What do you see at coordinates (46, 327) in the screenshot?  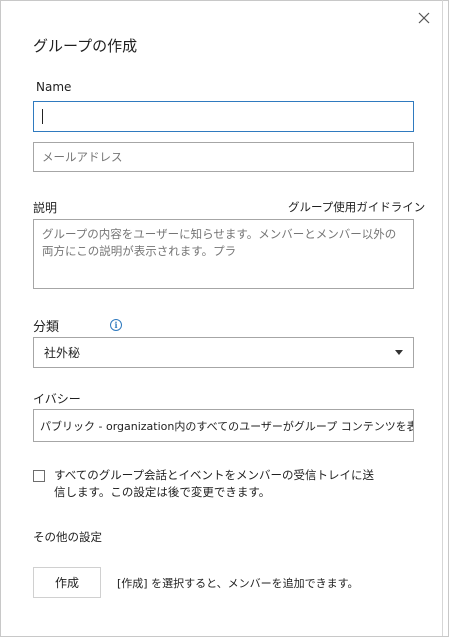 I see `classification-label: 分類` at bounding box center [46, 327].